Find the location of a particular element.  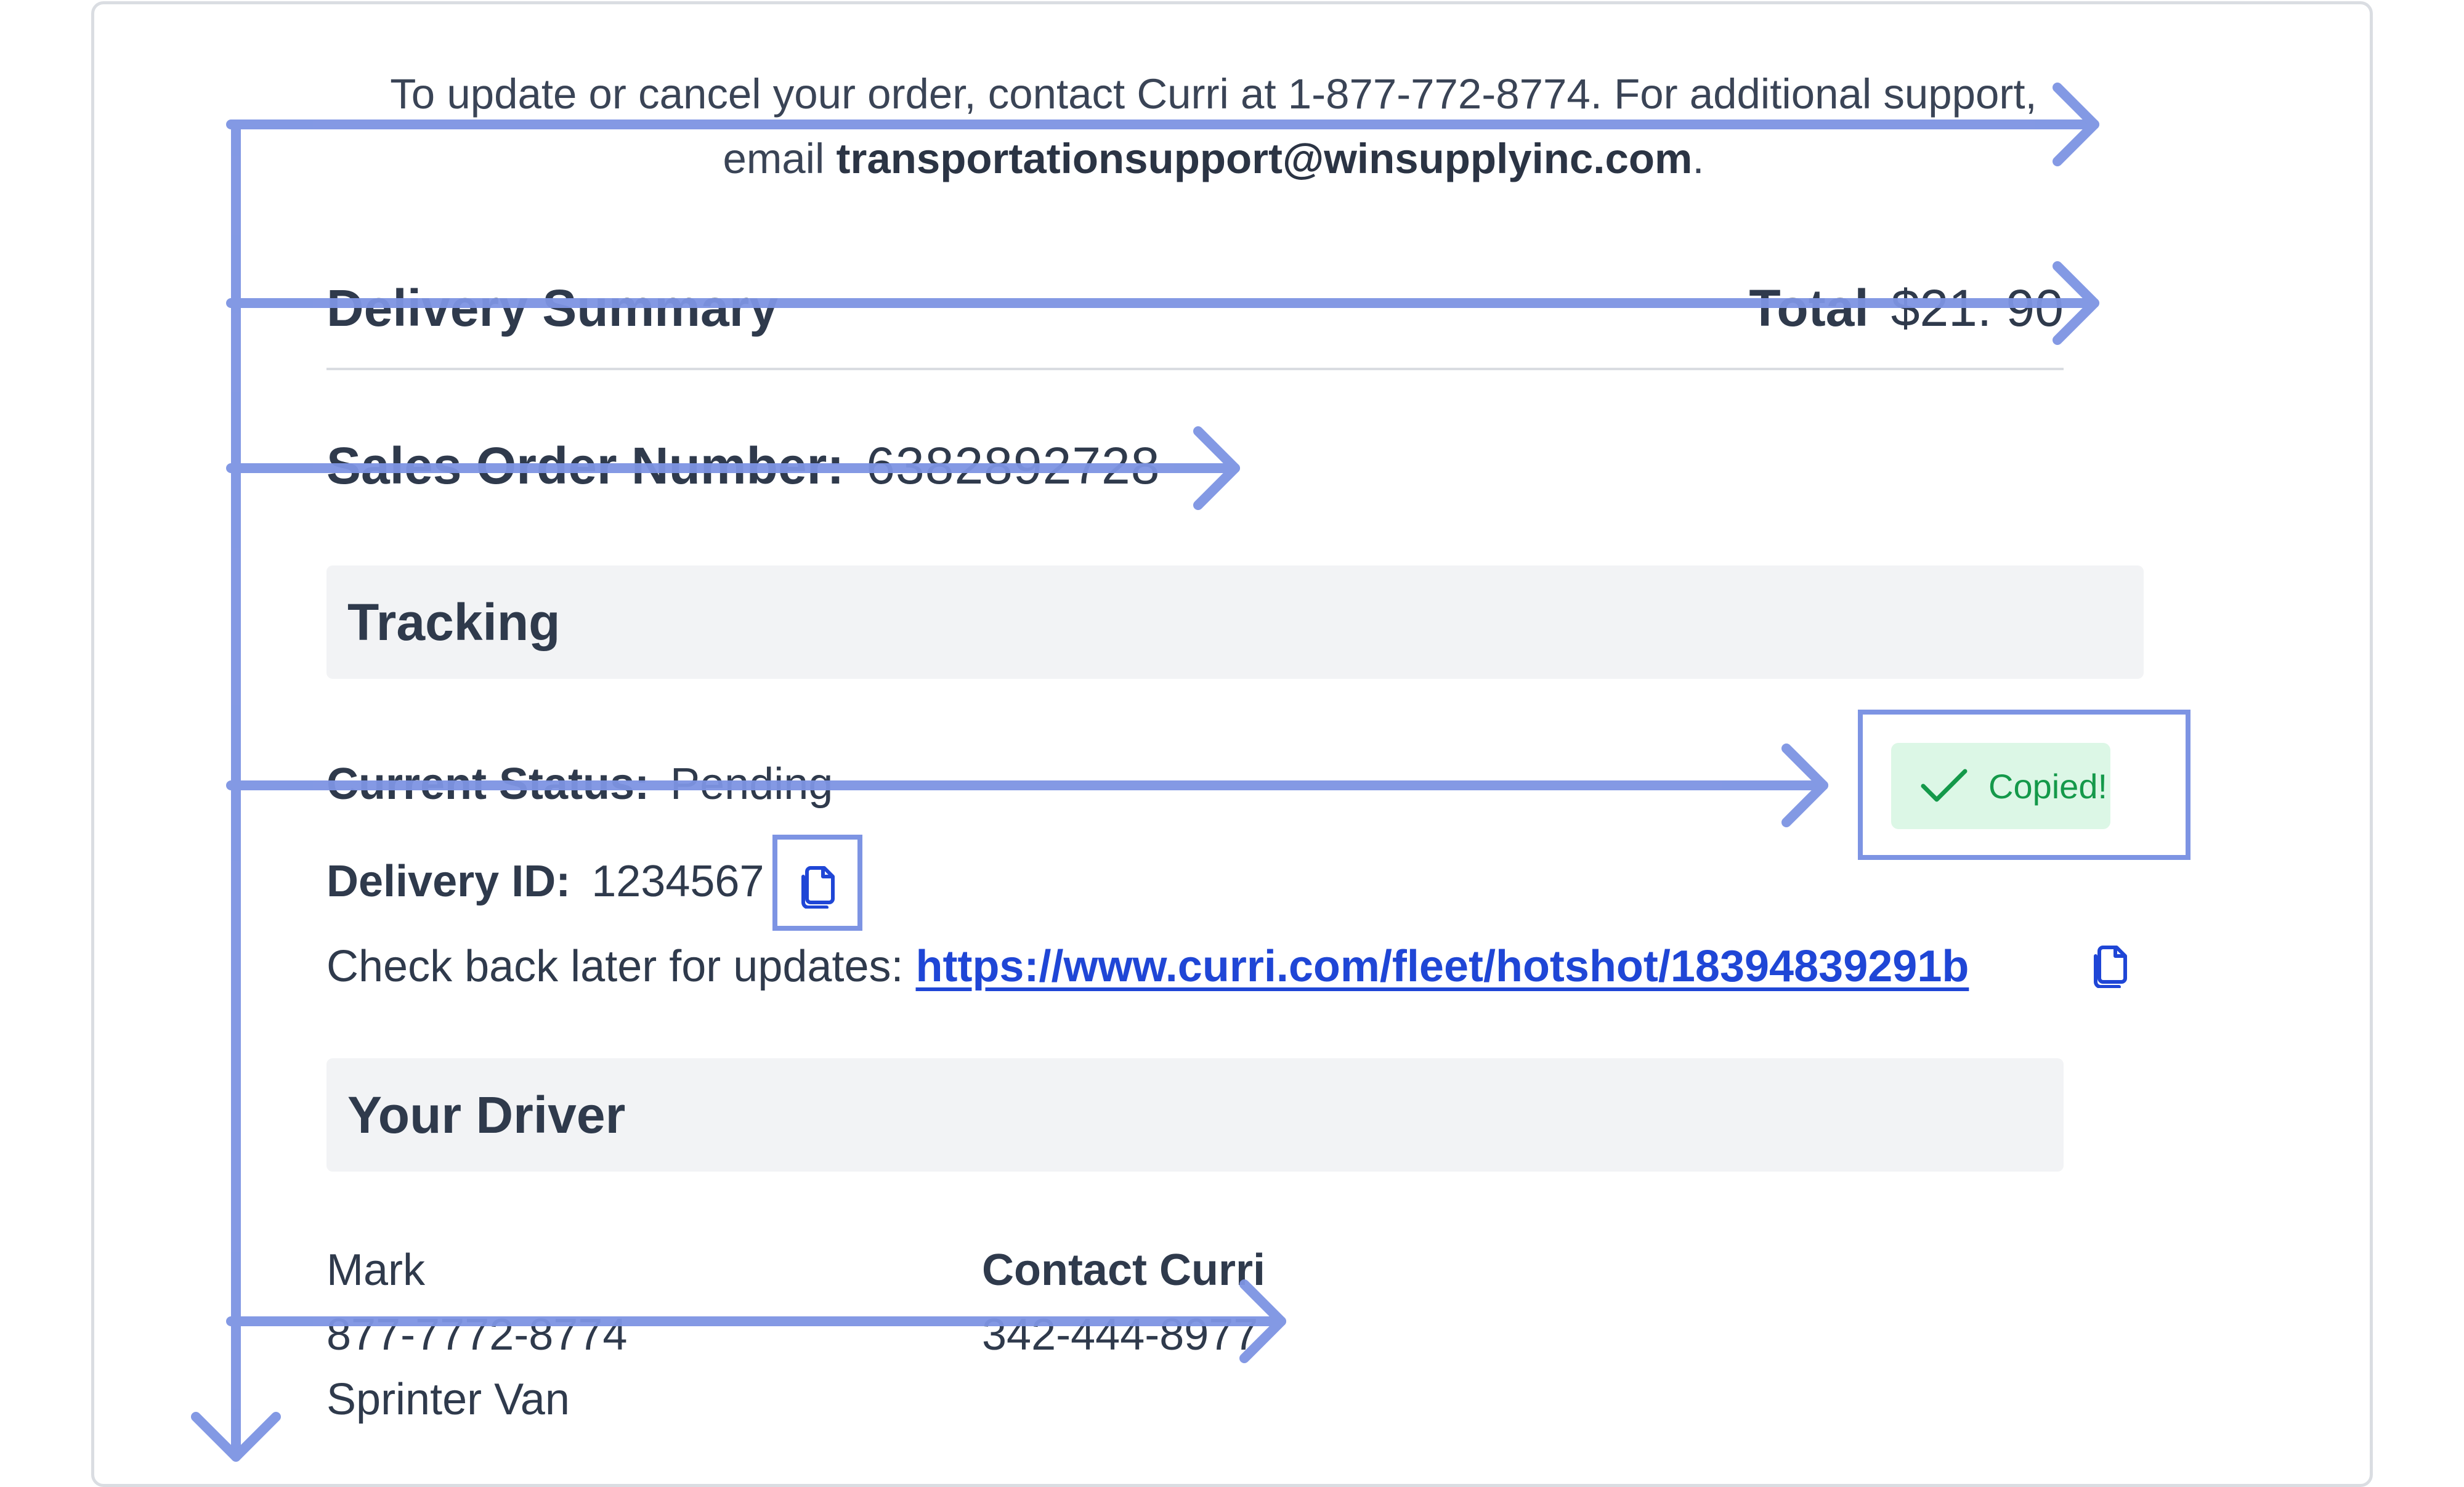

copy-tracking-link-button is located at coordinates (2111, 966).